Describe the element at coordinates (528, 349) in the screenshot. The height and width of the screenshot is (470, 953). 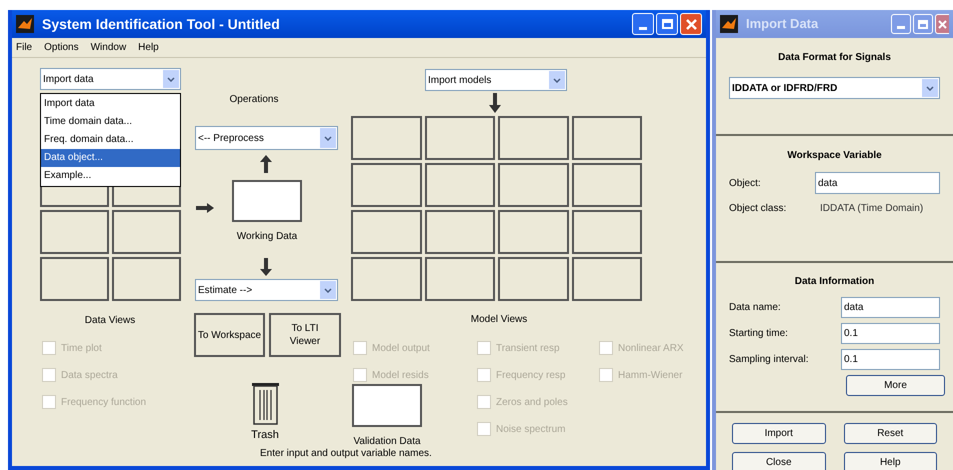
I see `checkbox-label: Transient resp` at that location.